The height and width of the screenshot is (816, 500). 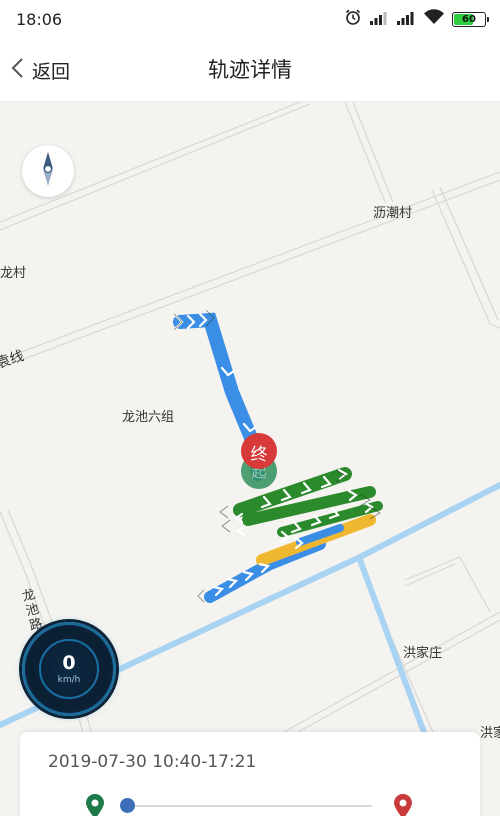 What do you see at coordinates (403, 805) in the screenshot?
I see `end-pin-icon` at bounding box center [403, 805].